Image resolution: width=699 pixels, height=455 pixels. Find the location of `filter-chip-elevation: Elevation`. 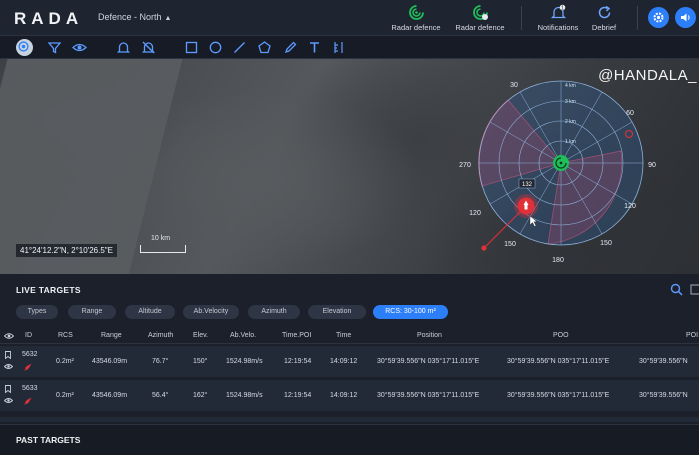

filter-chip-elevation: Elevation is located at coordinates (337, 312).